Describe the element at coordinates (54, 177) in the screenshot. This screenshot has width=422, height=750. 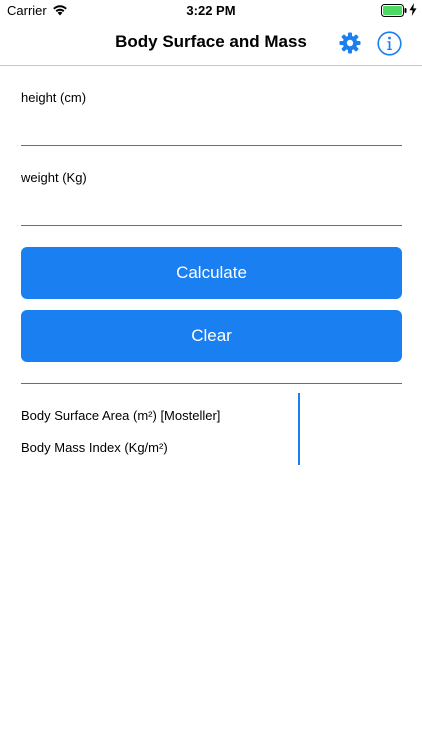
I see `weight-label: weight (Kg)` at that location.